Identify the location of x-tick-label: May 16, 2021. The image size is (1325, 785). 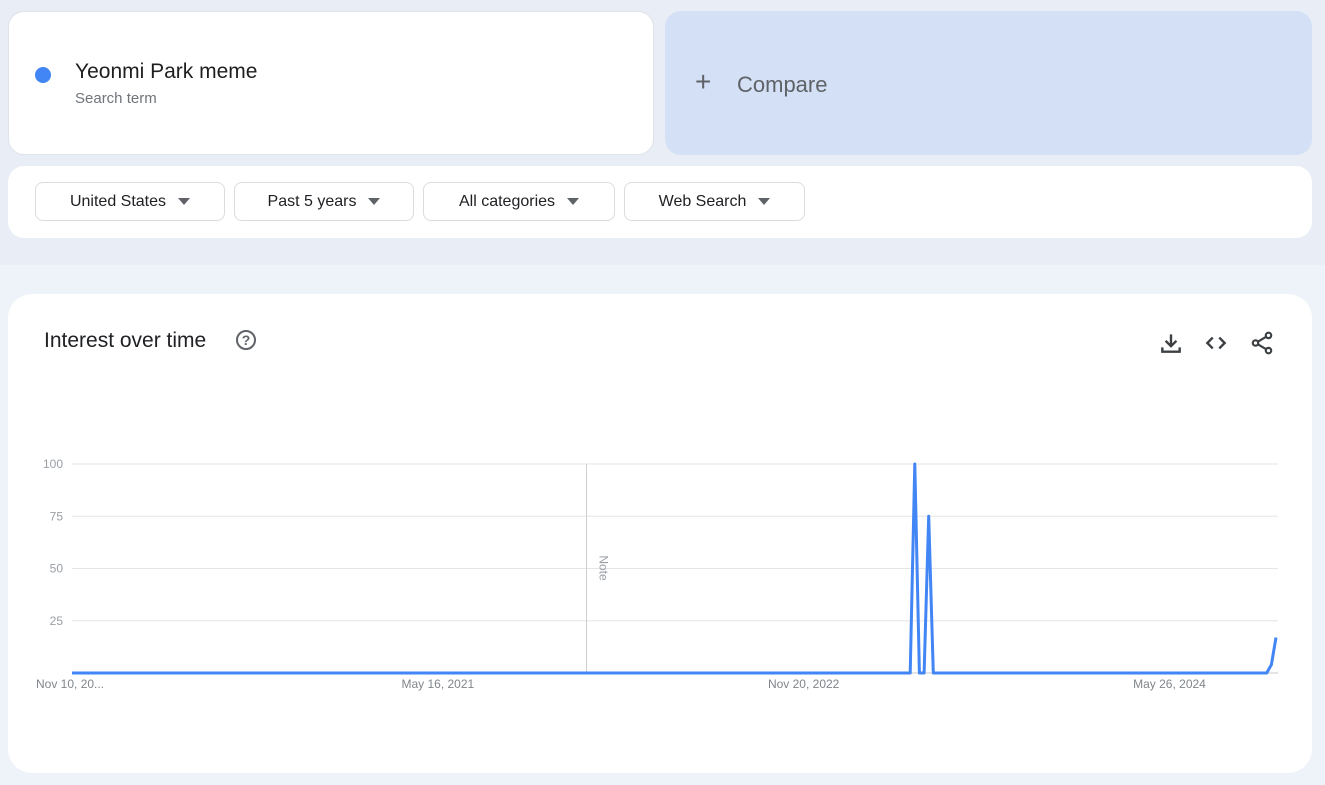
(437, 684).